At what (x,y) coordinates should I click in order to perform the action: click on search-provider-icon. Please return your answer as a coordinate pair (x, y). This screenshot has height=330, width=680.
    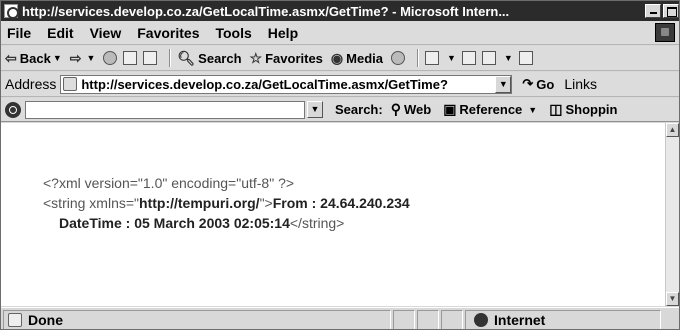
    Looking at the image, I should click on (13, 109).